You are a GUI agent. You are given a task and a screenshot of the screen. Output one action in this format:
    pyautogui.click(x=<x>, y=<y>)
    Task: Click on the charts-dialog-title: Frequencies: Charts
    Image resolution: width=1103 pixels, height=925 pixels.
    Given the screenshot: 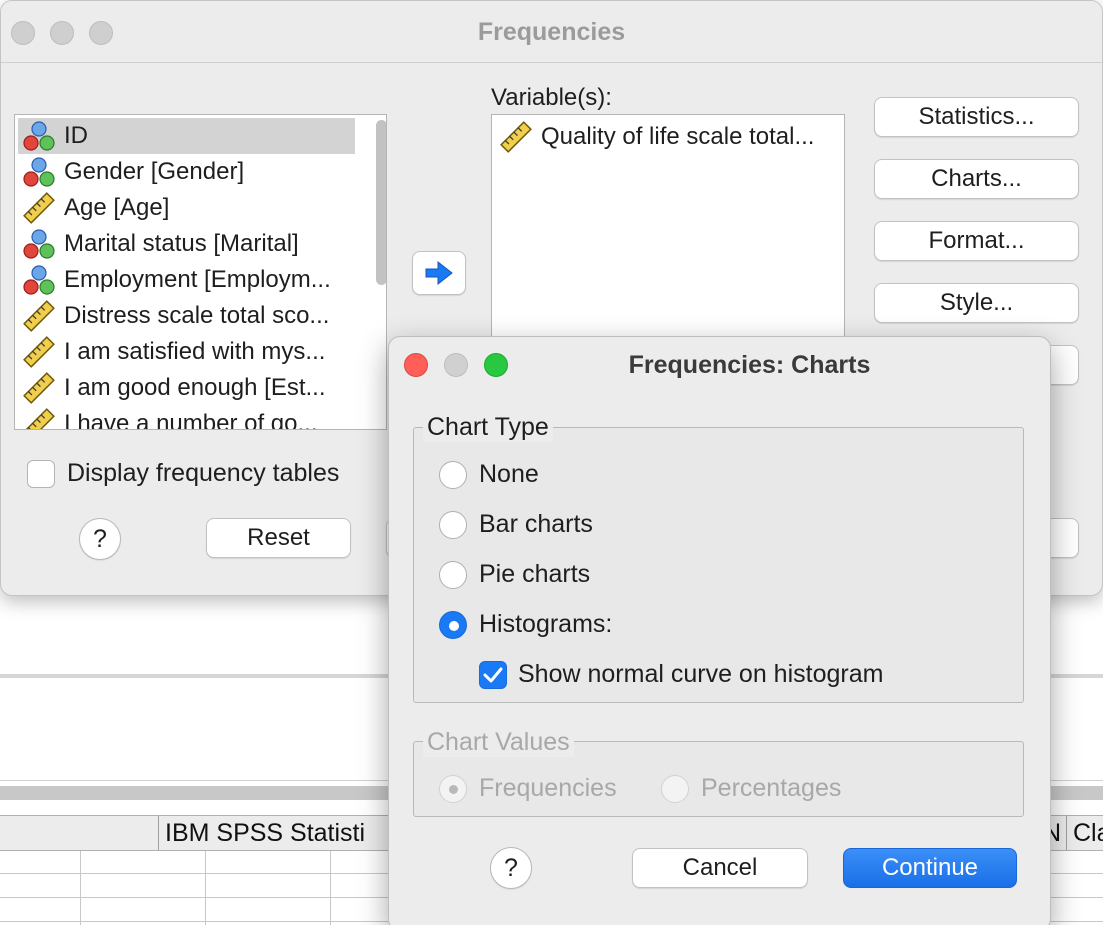 What is the action you would take?
    pyautogui.click(x=749, y=365)
    